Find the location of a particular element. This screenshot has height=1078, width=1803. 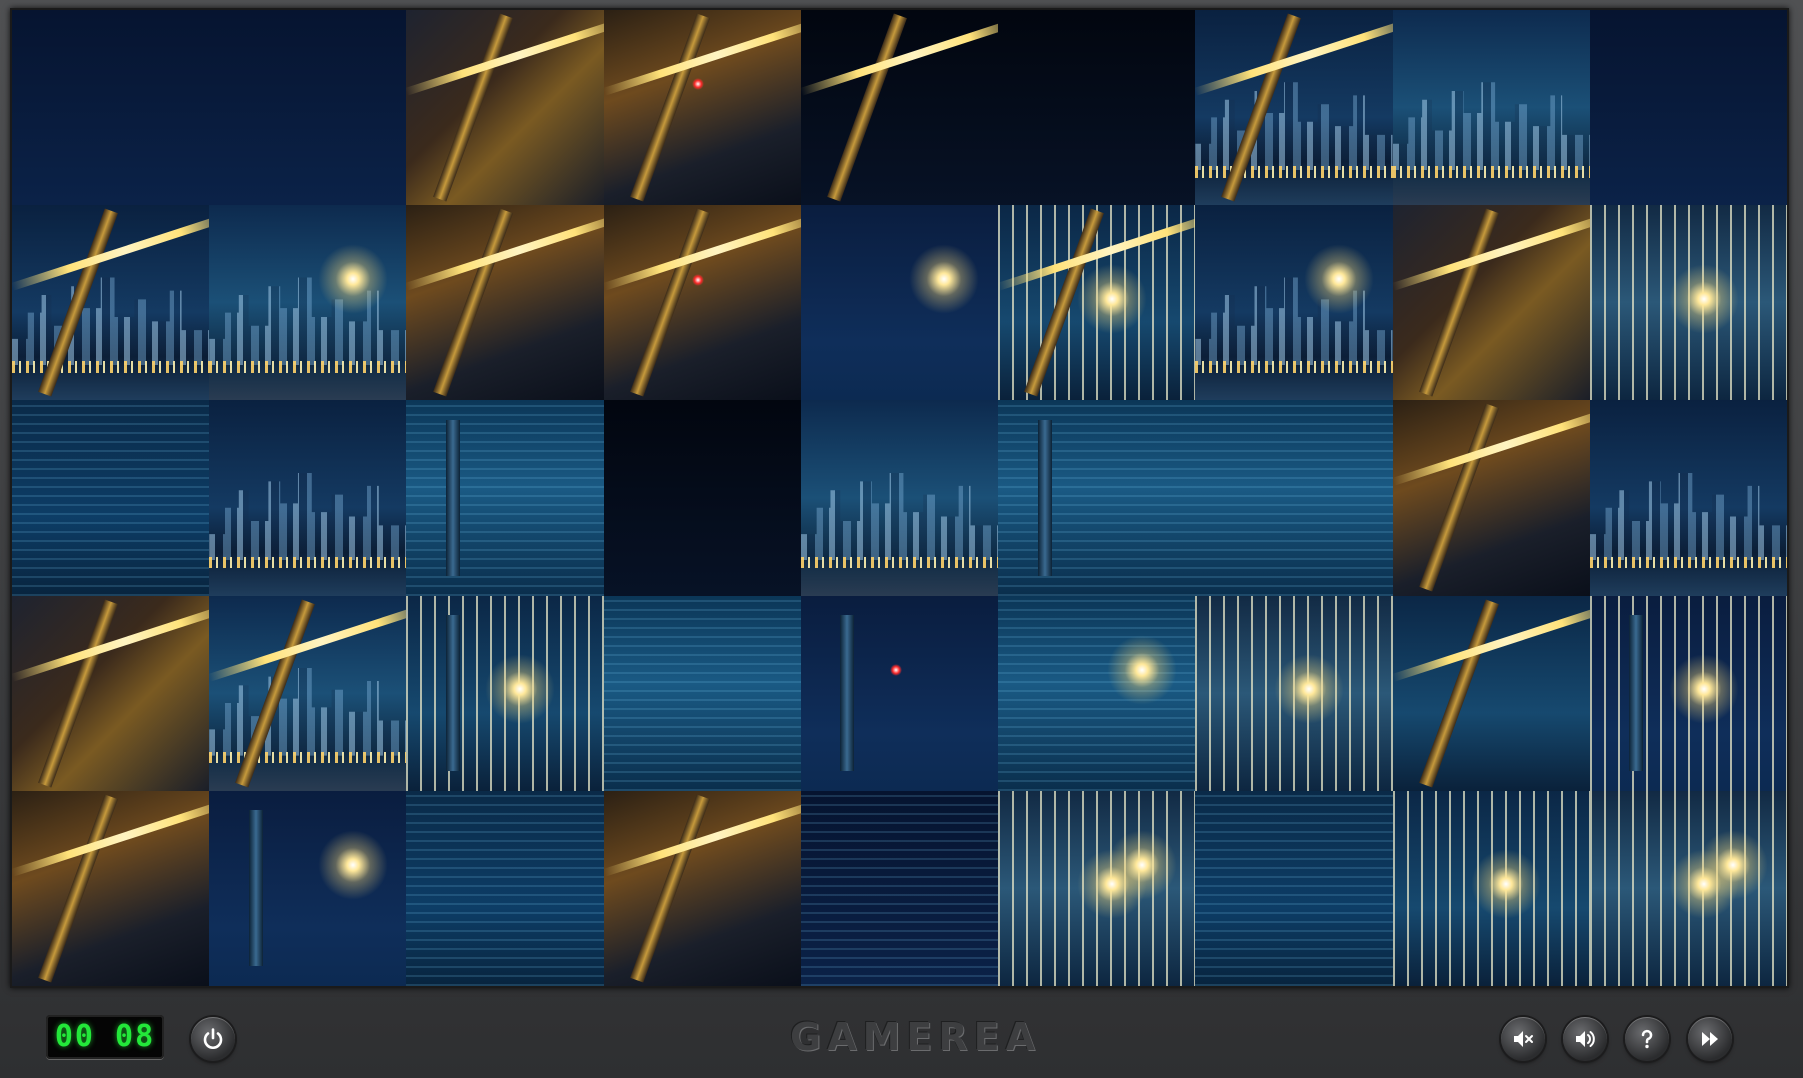

help-icon is located at coordinates (1647, 1039).